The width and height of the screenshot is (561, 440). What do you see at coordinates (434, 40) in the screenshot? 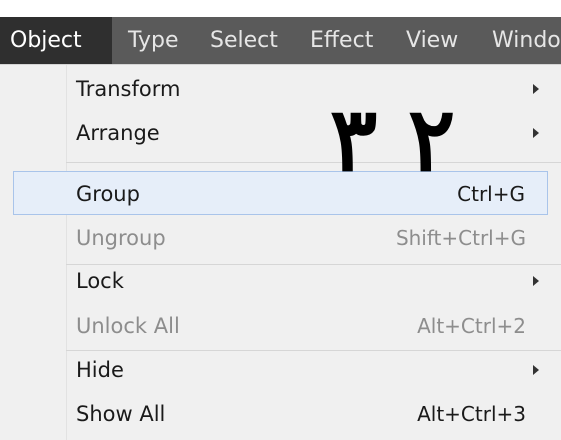
I see `menu-view: View` at bounding box center [434, 40].